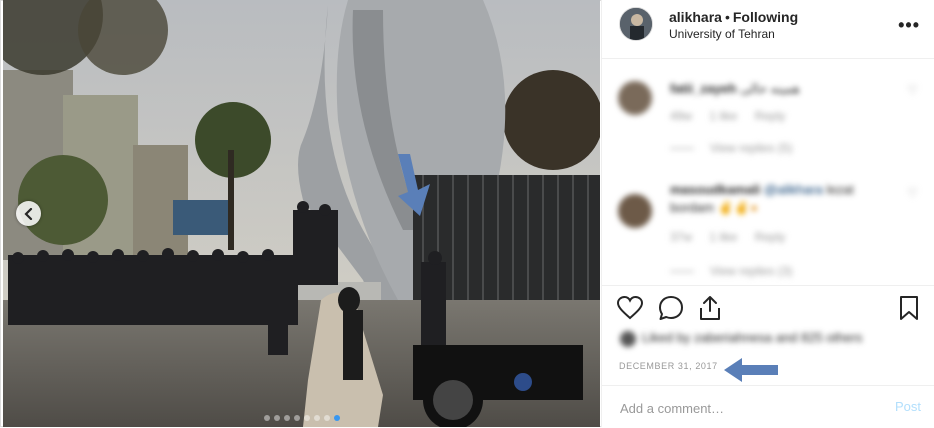 This screenshot has width=934, height=428. Describe the element at coordinates (751, 370) in the screenshot. I see `annotation-arrow-left-icon` at that location.